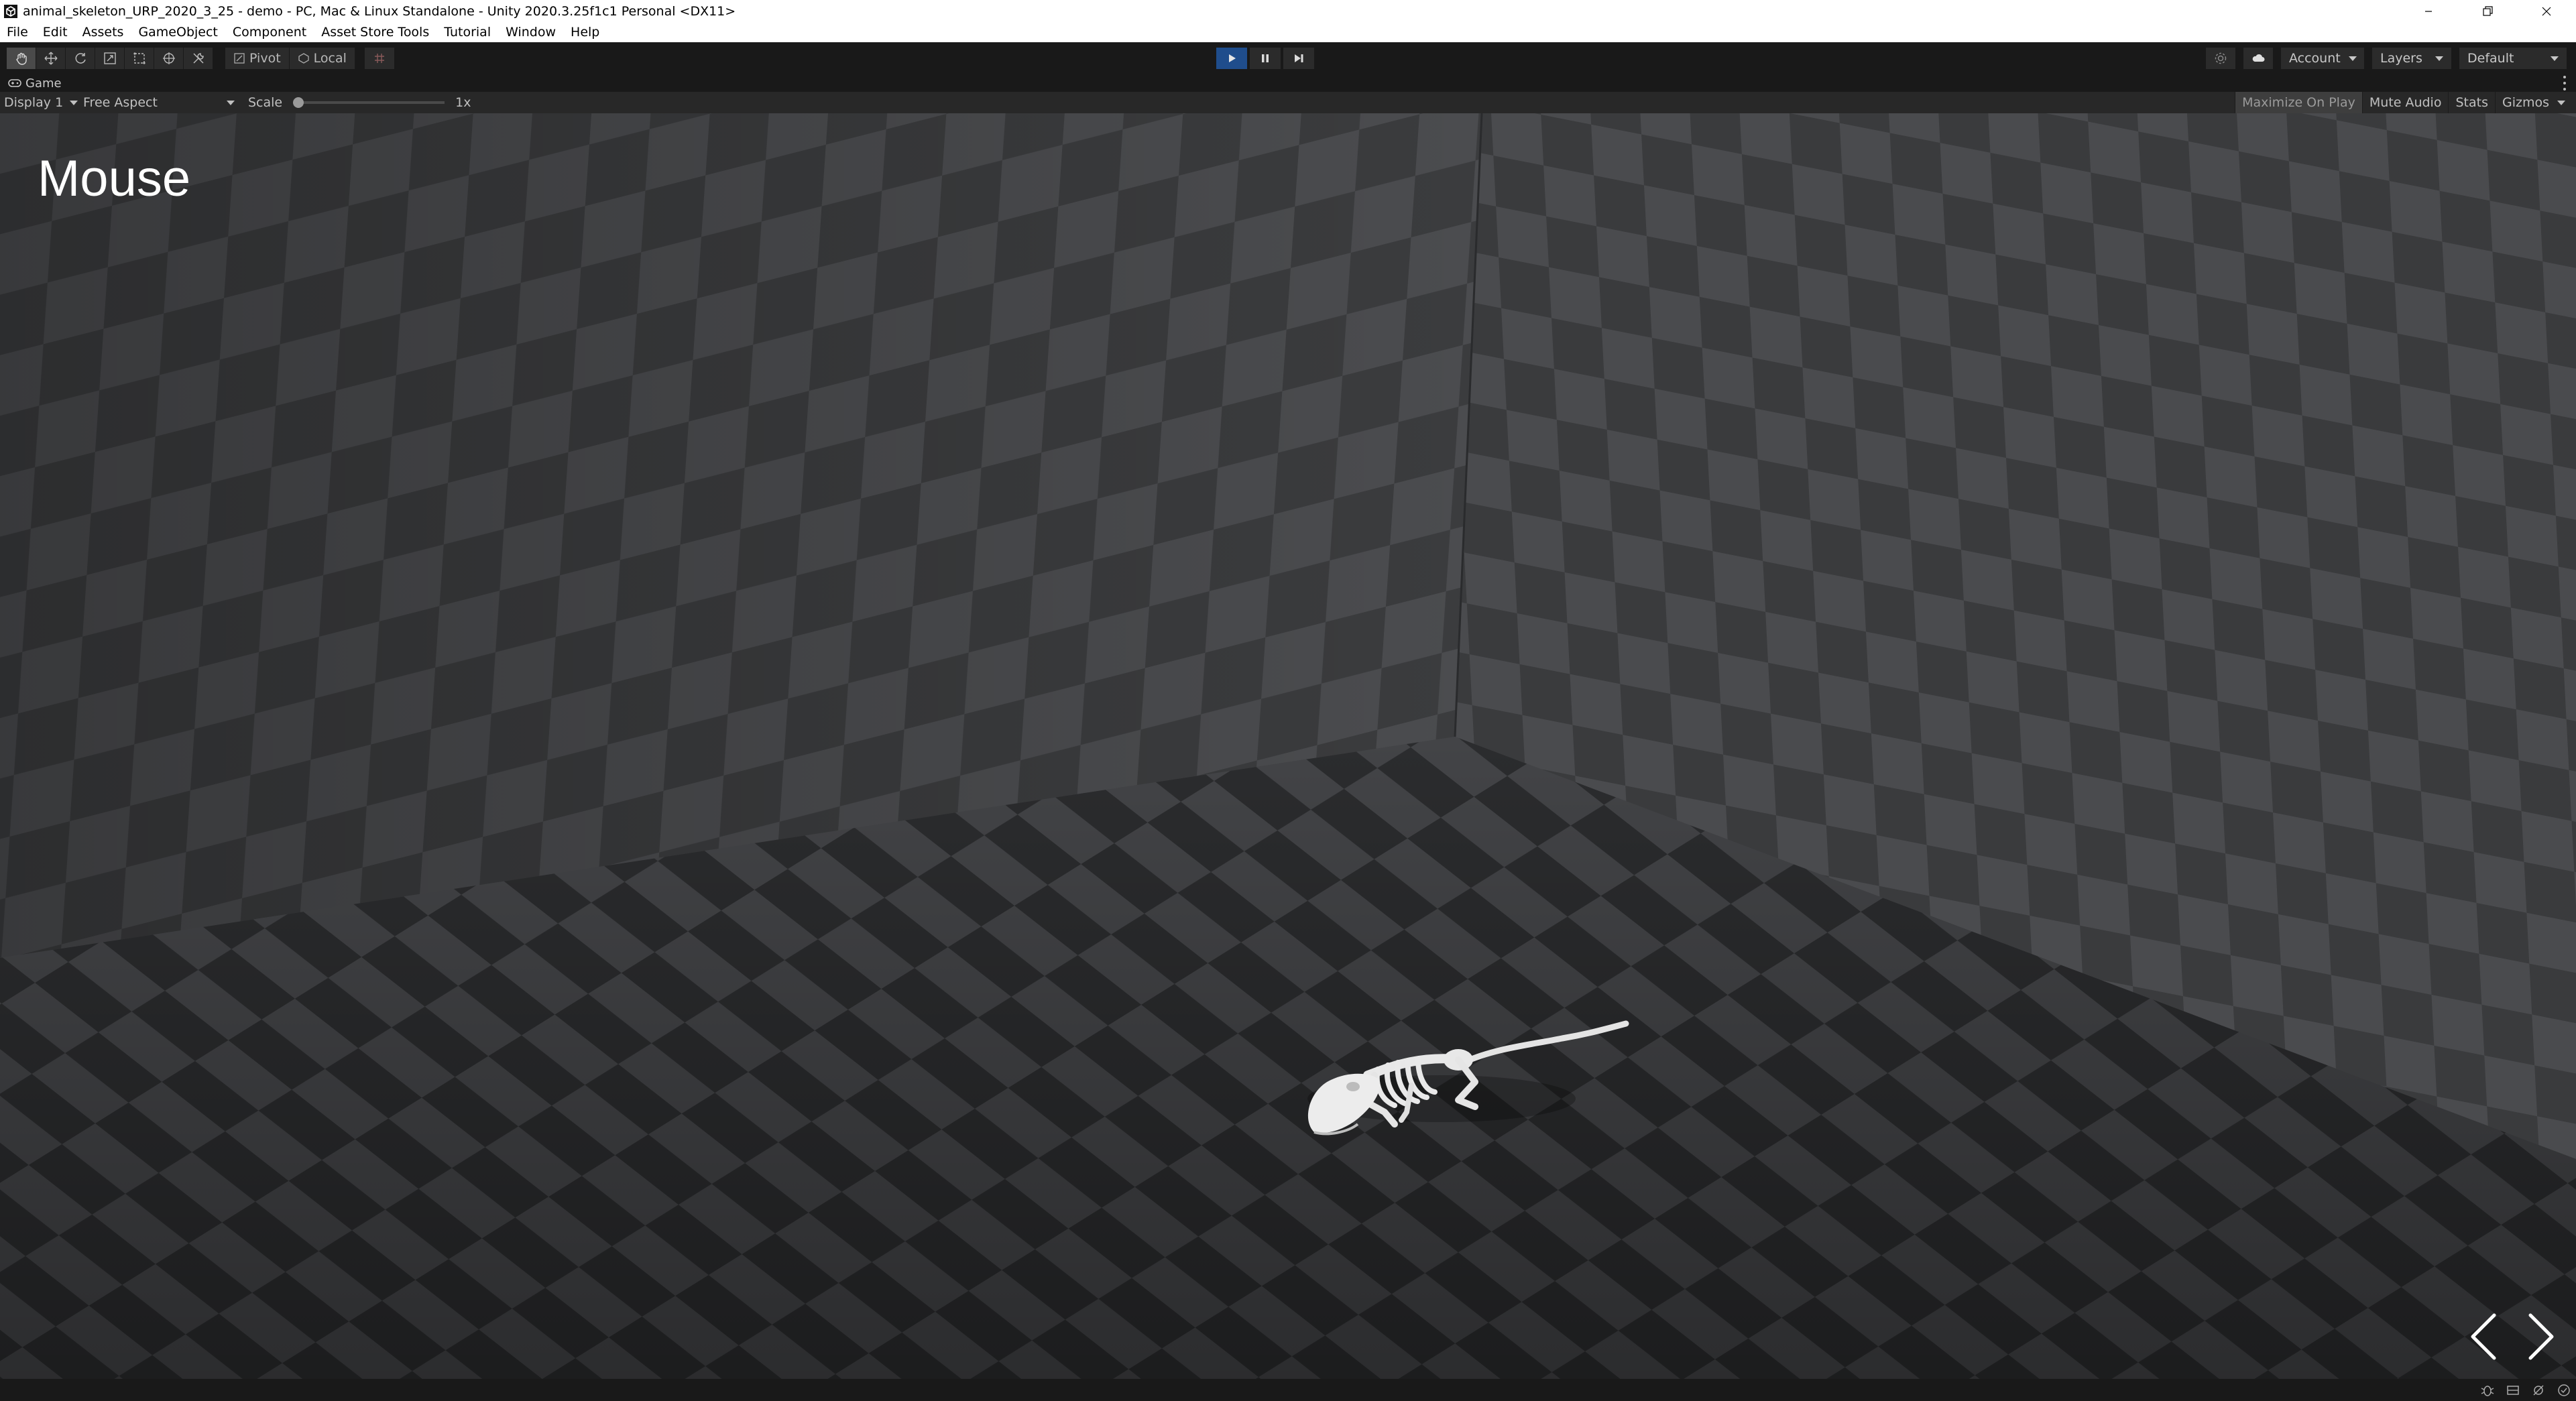 The image size is (2576, 1401). I want to click on transform-icon, so click(168, 58).